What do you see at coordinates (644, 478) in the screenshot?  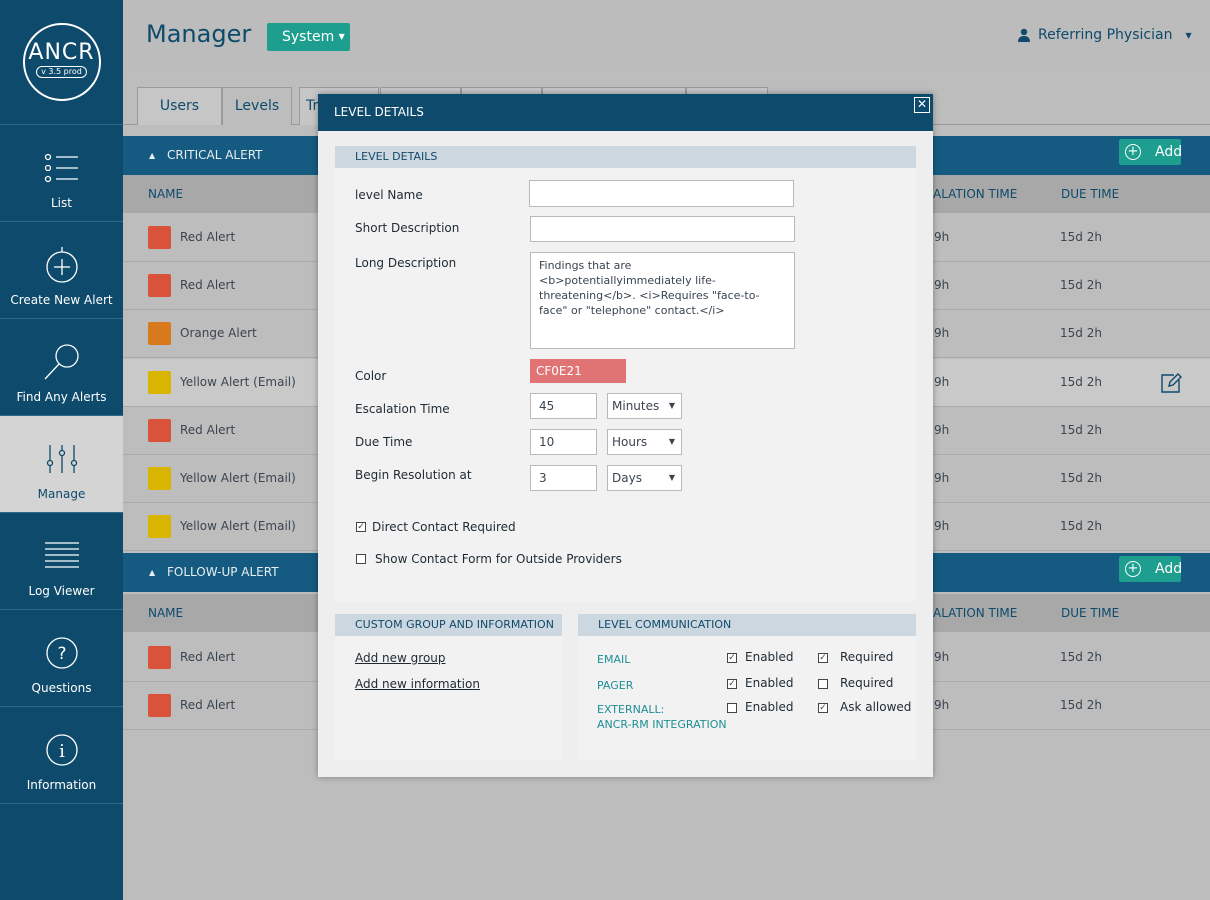 I see `begin-unit-select: Days ▼` at bounding box center [644, 478].